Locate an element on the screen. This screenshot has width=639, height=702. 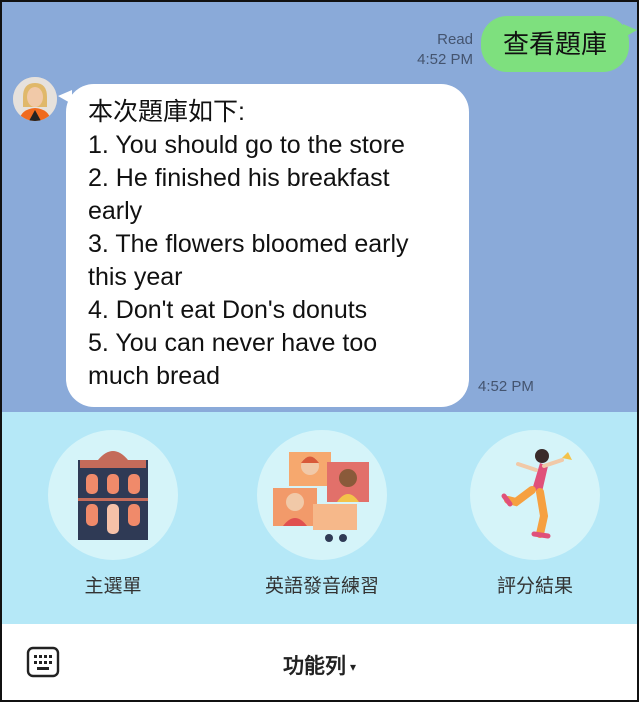
dancer-icon is located at coordinates (536, 494).